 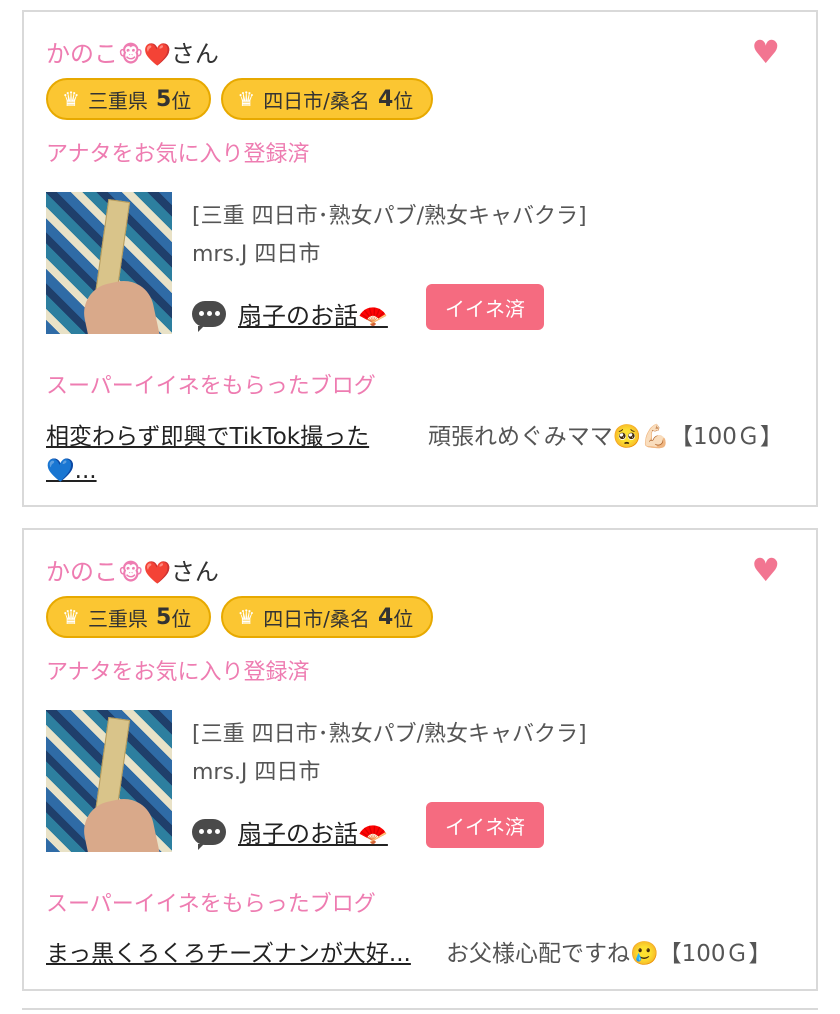 What do you see at coordinates (605, 437) in the screenshot?
I see `super-like-comment: 頑張れめぐみママ🥺💪🏻【100Ｇ】` at bounding box center [605, 437].